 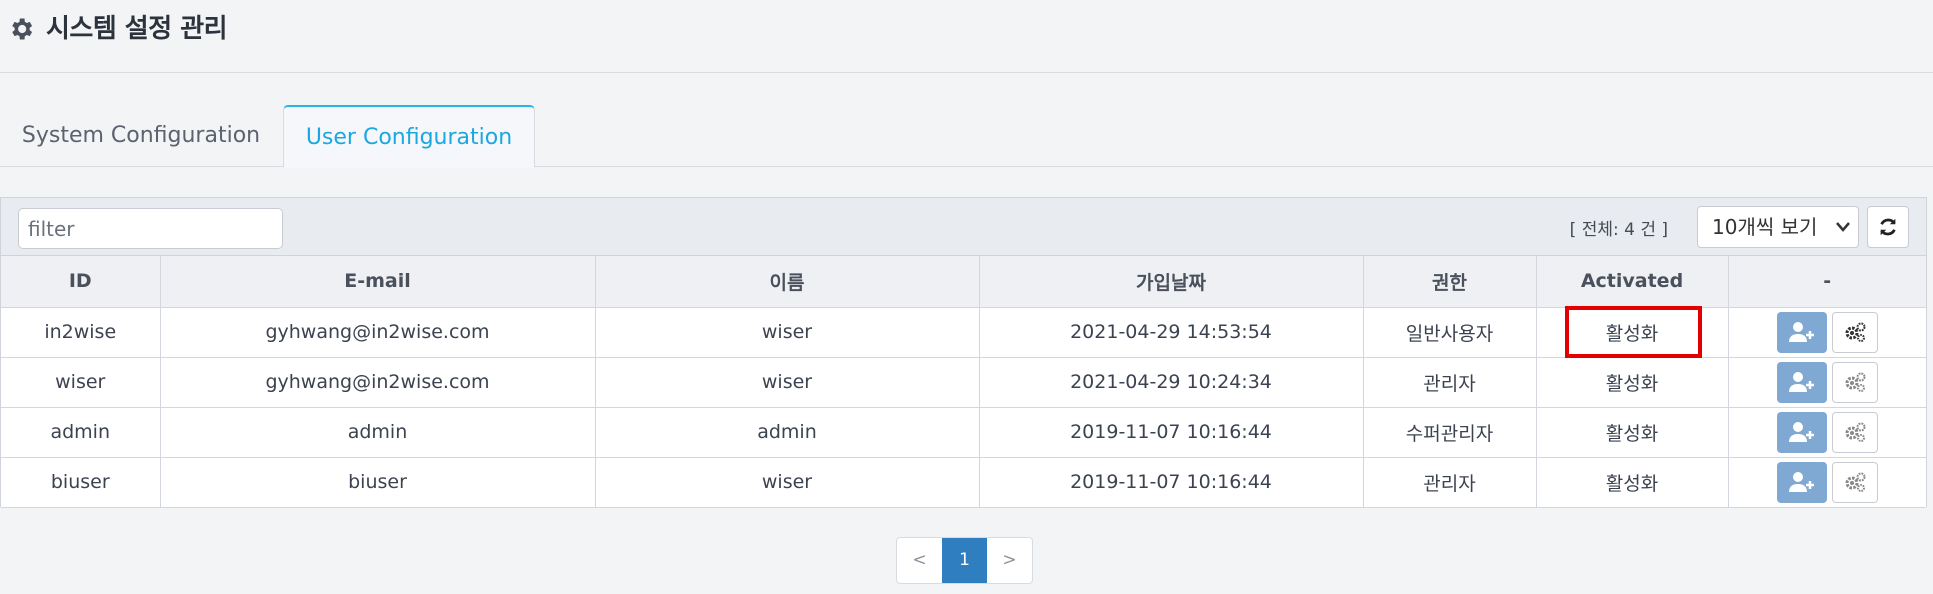 I want to click on table-header-row: ID E-mail 이름 가입날짜 권한 Activated -, so click(x=963, y=282).